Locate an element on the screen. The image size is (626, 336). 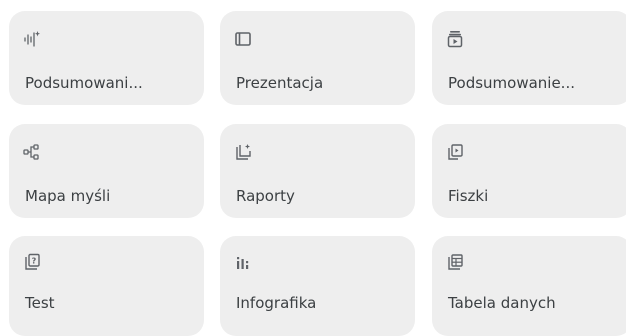
tile-label: Tabela danych is located at coordinates (502, 303).